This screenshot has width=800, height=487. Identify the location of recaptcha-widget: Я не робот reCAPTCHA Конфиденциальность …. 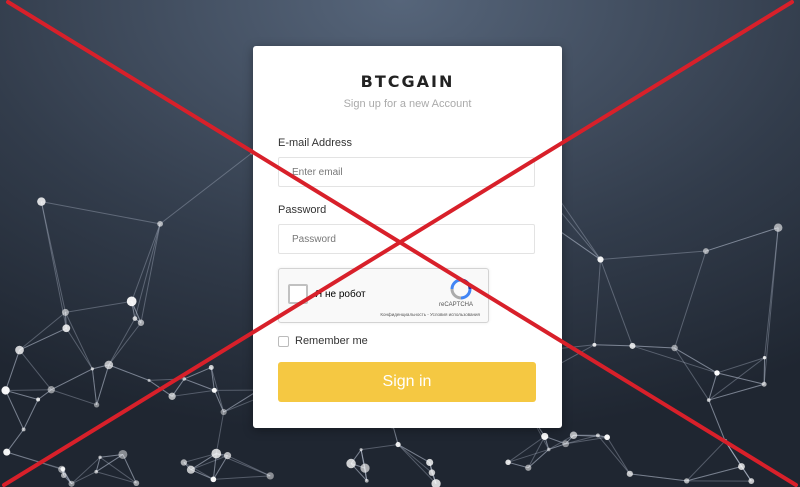
(383, 295).